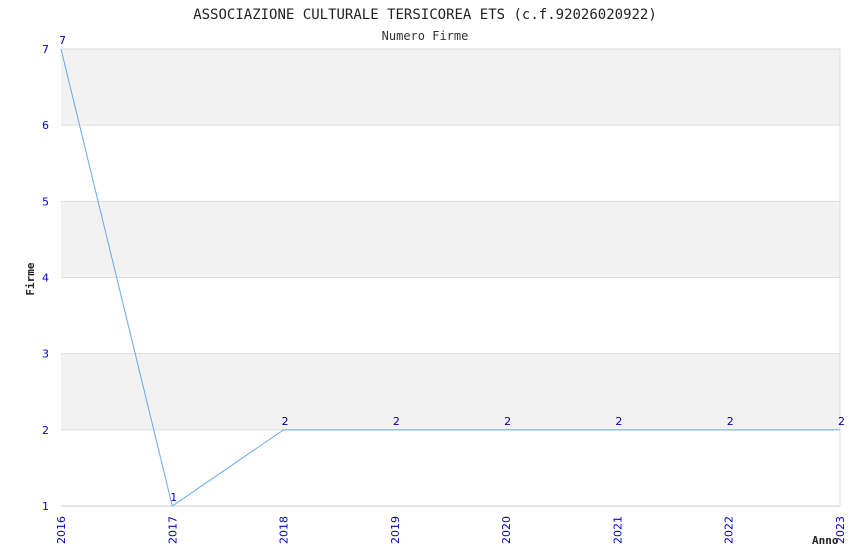 The width and height of the screenshot is (850, 550). What do you see at coordinates (45, 506) in the screenshot?
I see `y-tick-label: 1` at bounding box center [45, 506].